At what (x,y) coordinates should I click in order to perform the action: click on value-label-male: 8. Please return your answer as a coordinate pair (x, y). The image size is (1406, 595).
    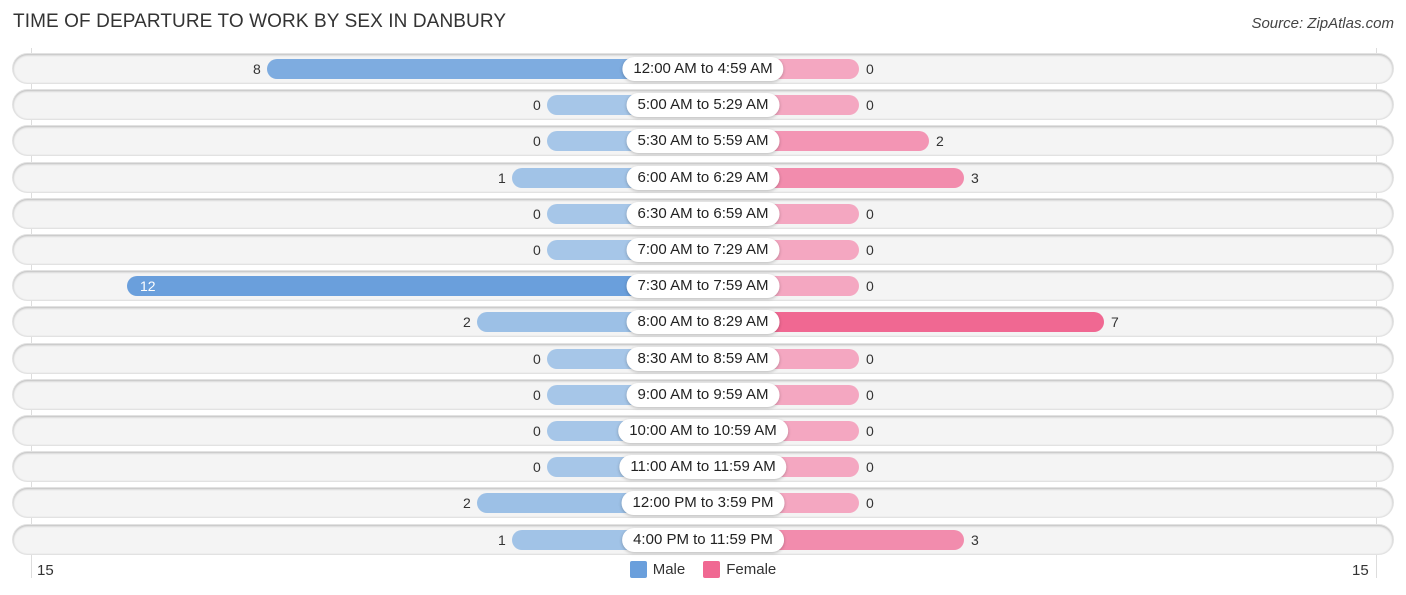
    Looking at the image, I should click on (257, 68).